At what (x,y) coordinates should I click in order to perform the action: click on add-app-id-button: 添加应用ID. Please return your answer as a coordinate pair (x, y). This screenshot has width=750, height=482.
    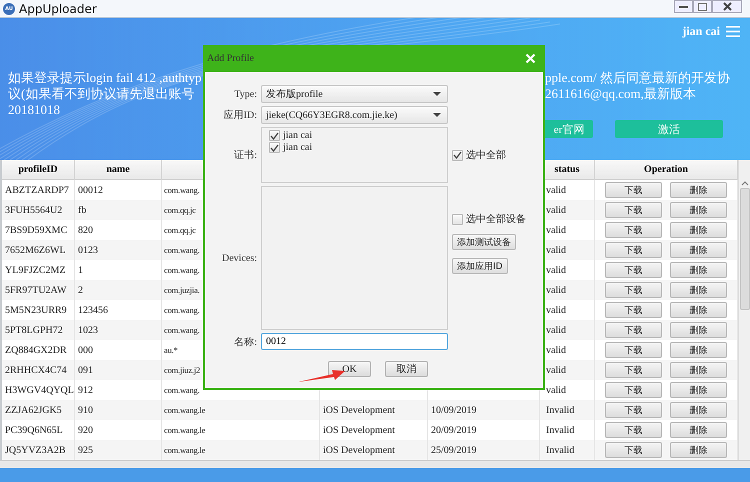
    Looking at the image, I should click on (480, 266).